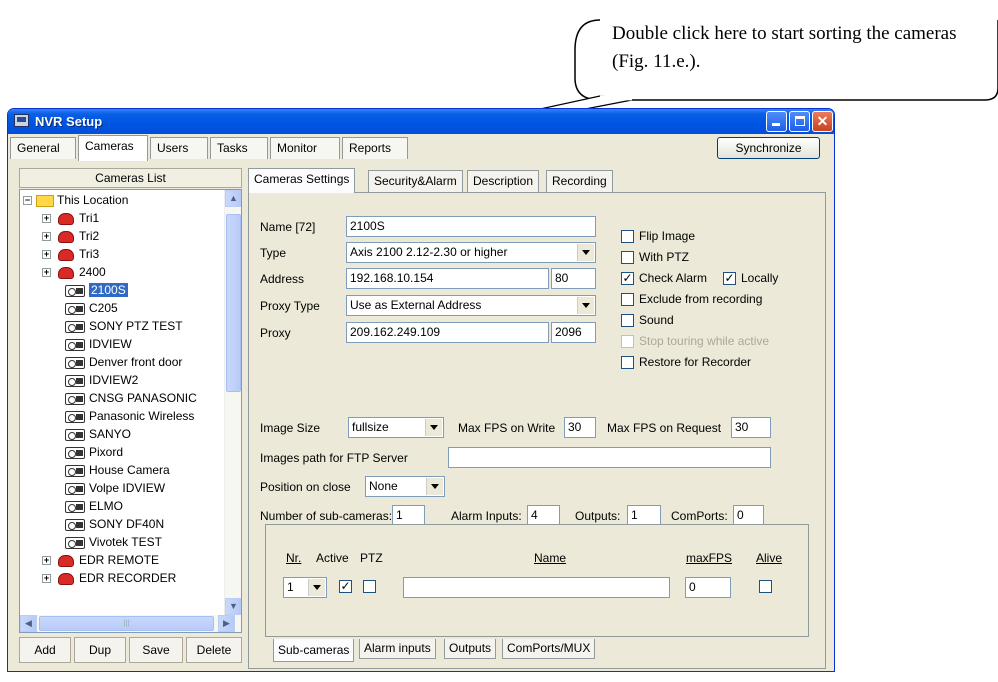 The width and height of the screenshot is (998, 682). Describe the element at coordinates (100, 650) in the screenshot. I see `dup-button: Dup` at that location.